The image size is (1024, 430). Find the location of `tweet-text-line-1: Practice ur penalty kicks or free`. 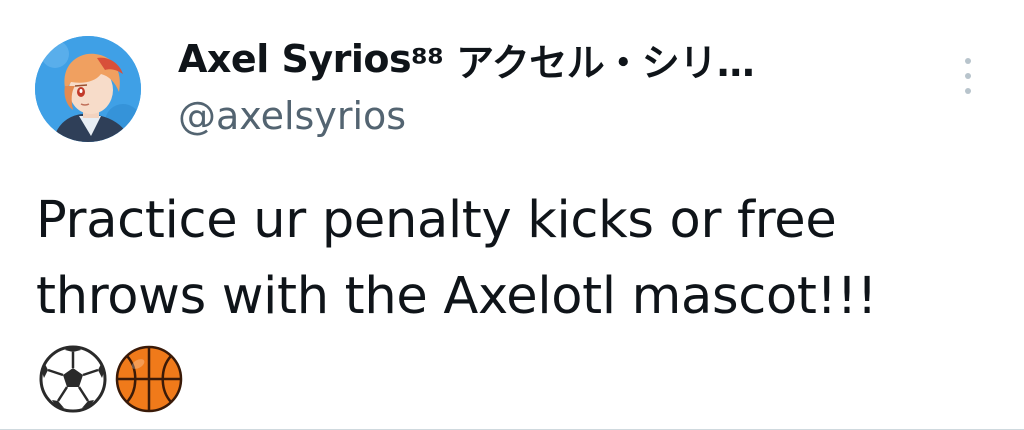

tweet-text-line-1: Practice ur penalty kicks or free is located at coordinates (436, 220).